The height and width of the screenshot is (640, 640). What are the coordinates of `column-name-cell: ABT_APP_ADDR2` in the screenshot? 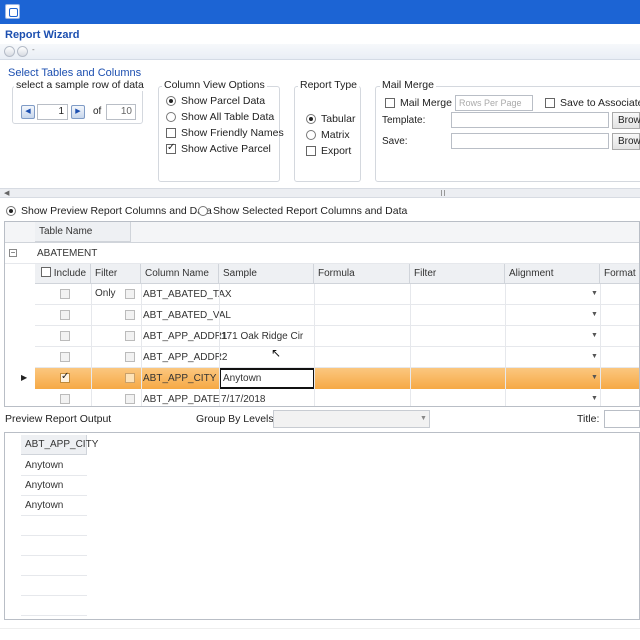 It's located at (185, 357).